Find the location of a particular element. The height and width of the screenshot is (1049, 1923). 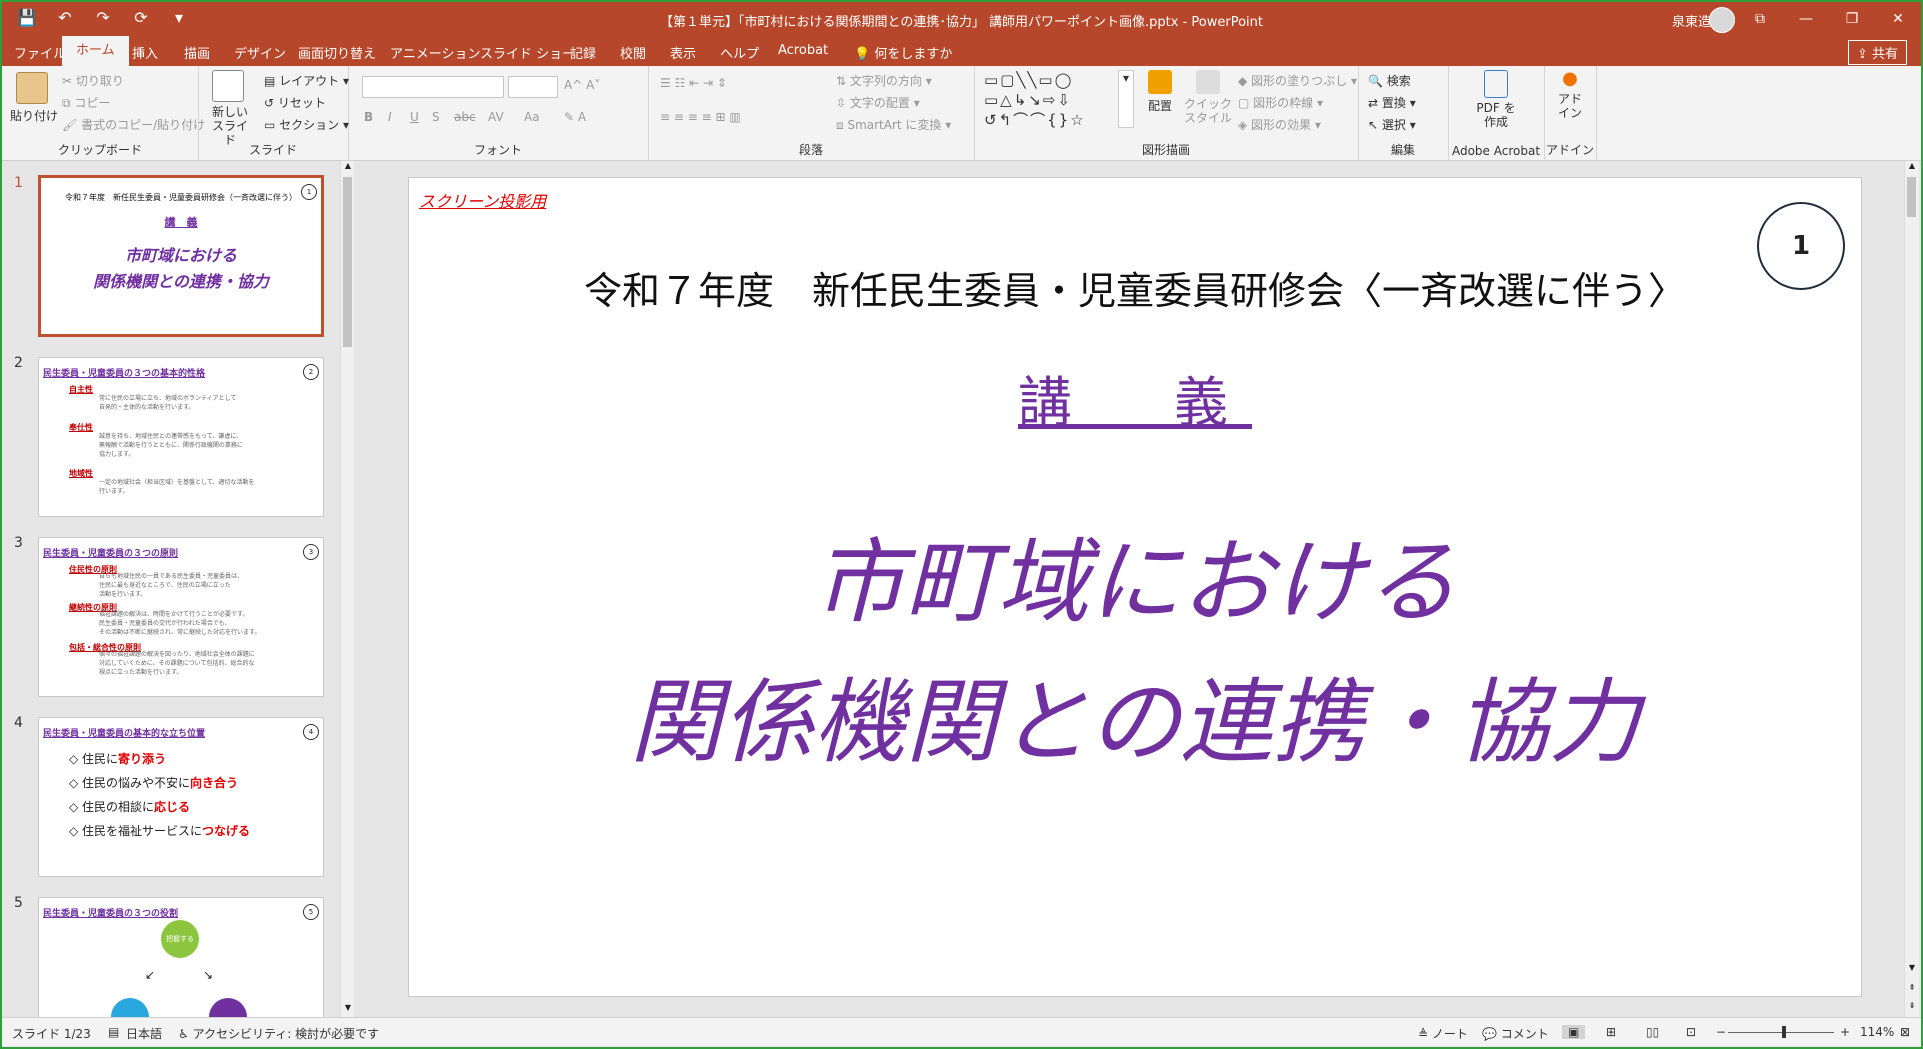

ribbon-display-icon: ⧉ is located at coordinates (1760, 19).